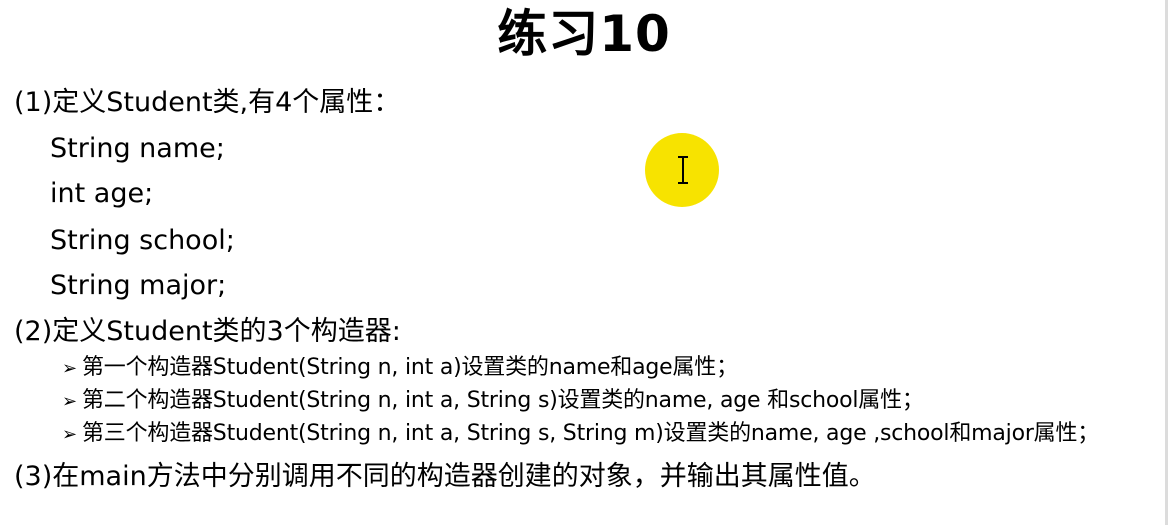 The width and height of the screenshot is (1168, 525). What do you see at coordinates (142, 240) in the screenshot?
I see `attribute-school: String school;` at bounding box center [142, 240].